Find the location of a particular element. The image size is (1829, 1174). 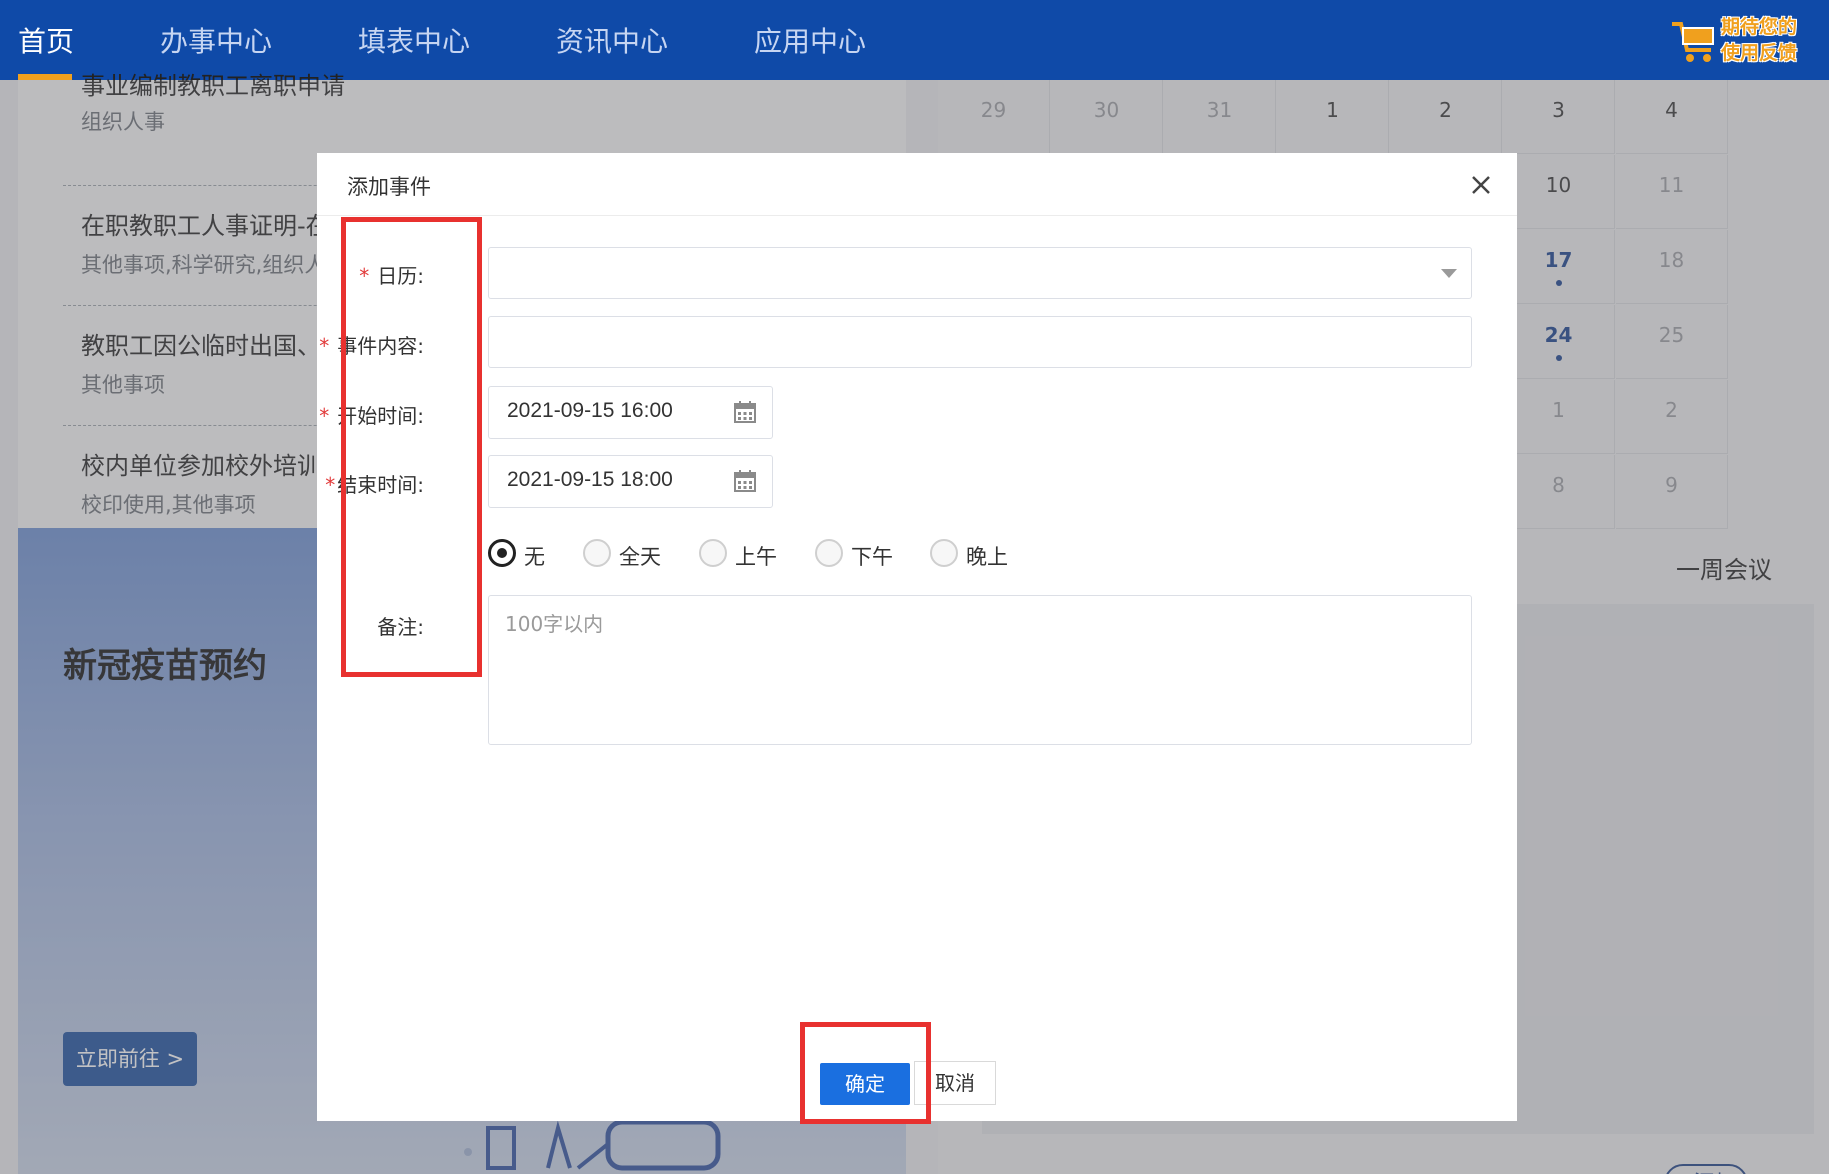

remark-placeholder: 100字以内 is located at coordinates (554, 624).